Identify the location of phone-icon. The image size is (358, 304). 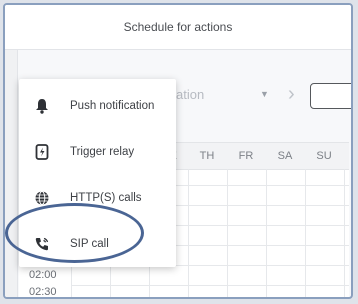
(42, 244).